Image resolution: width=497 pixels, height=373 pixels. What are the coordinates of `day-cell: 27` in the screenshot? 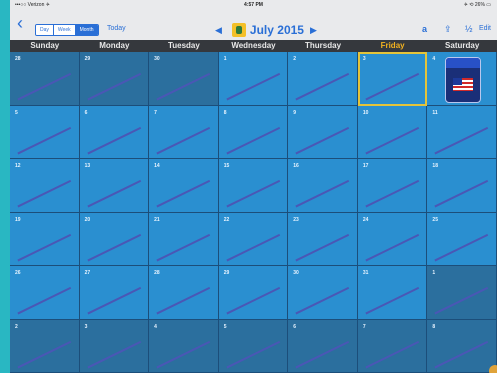 It's located at (114, 293).